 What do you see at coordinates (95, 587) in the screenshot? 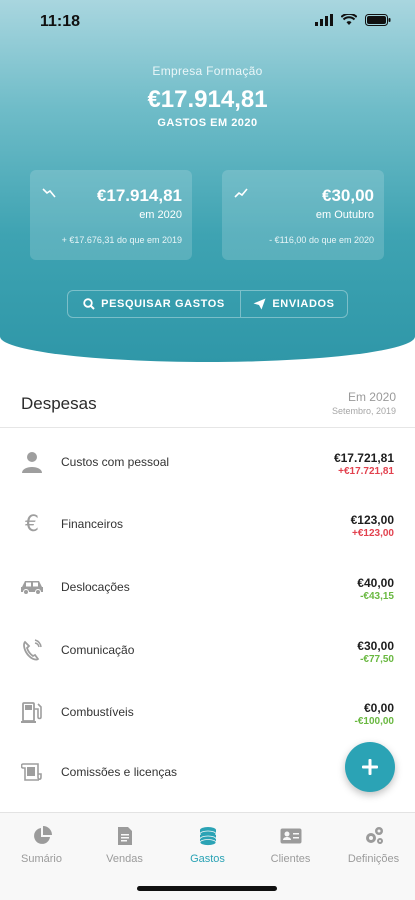
I see `expense-name: Deslocações` at bounding box center [95, 587].